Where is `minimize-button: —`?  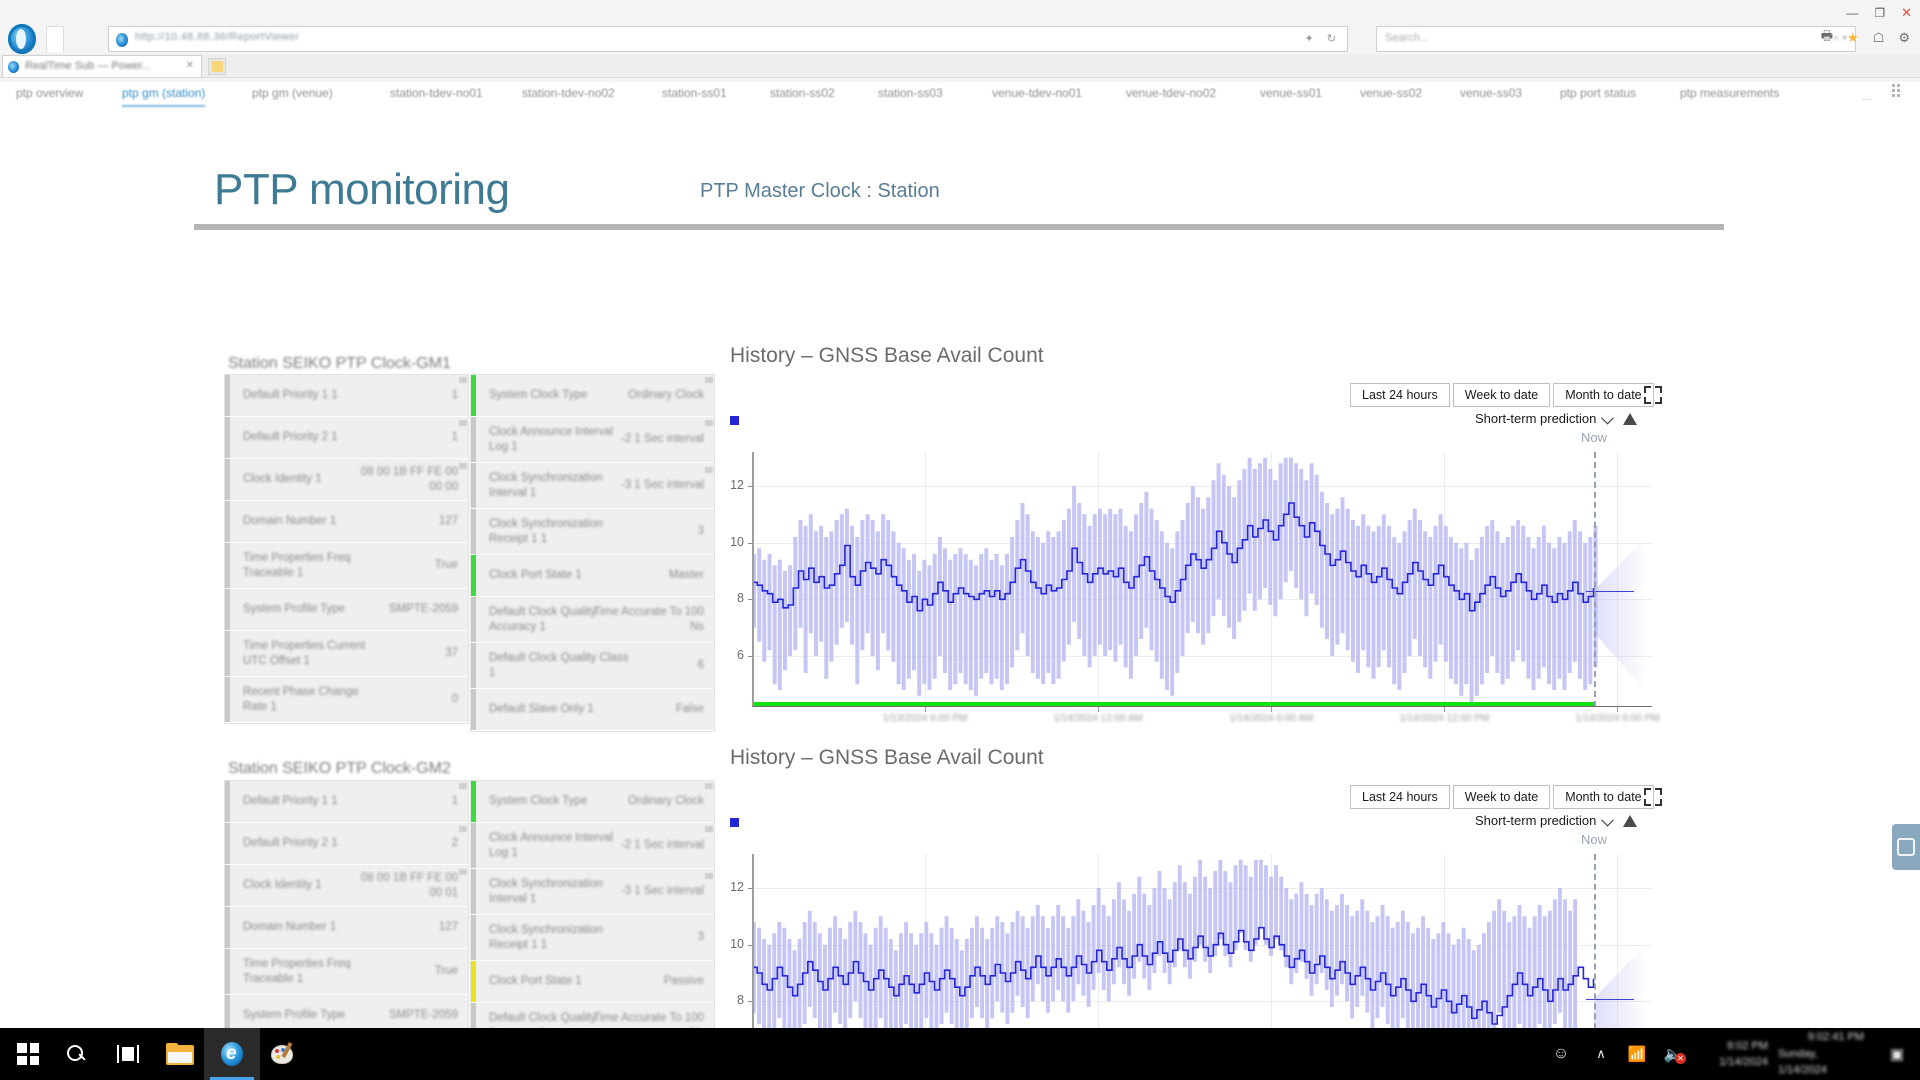 minimize-button: — is located at coordinates (1852, 13).